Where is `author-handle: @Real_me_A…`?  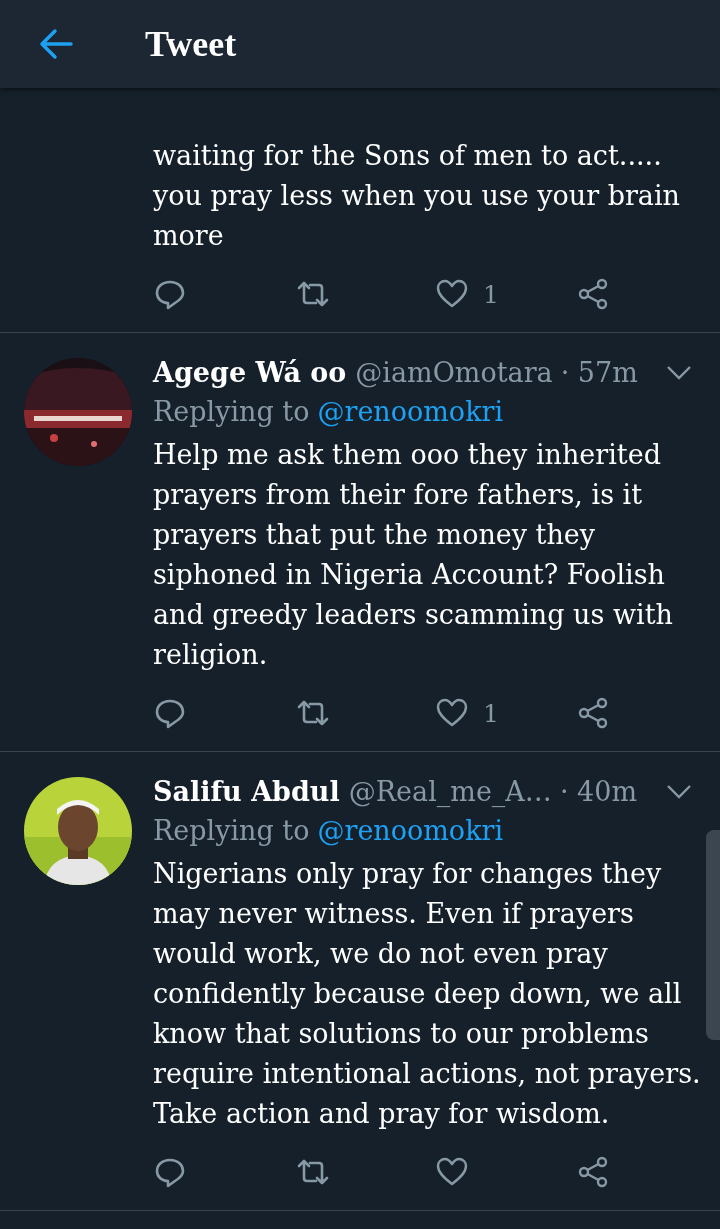 author-handle: @Real_me_A… is located at coordinates (450, 792).